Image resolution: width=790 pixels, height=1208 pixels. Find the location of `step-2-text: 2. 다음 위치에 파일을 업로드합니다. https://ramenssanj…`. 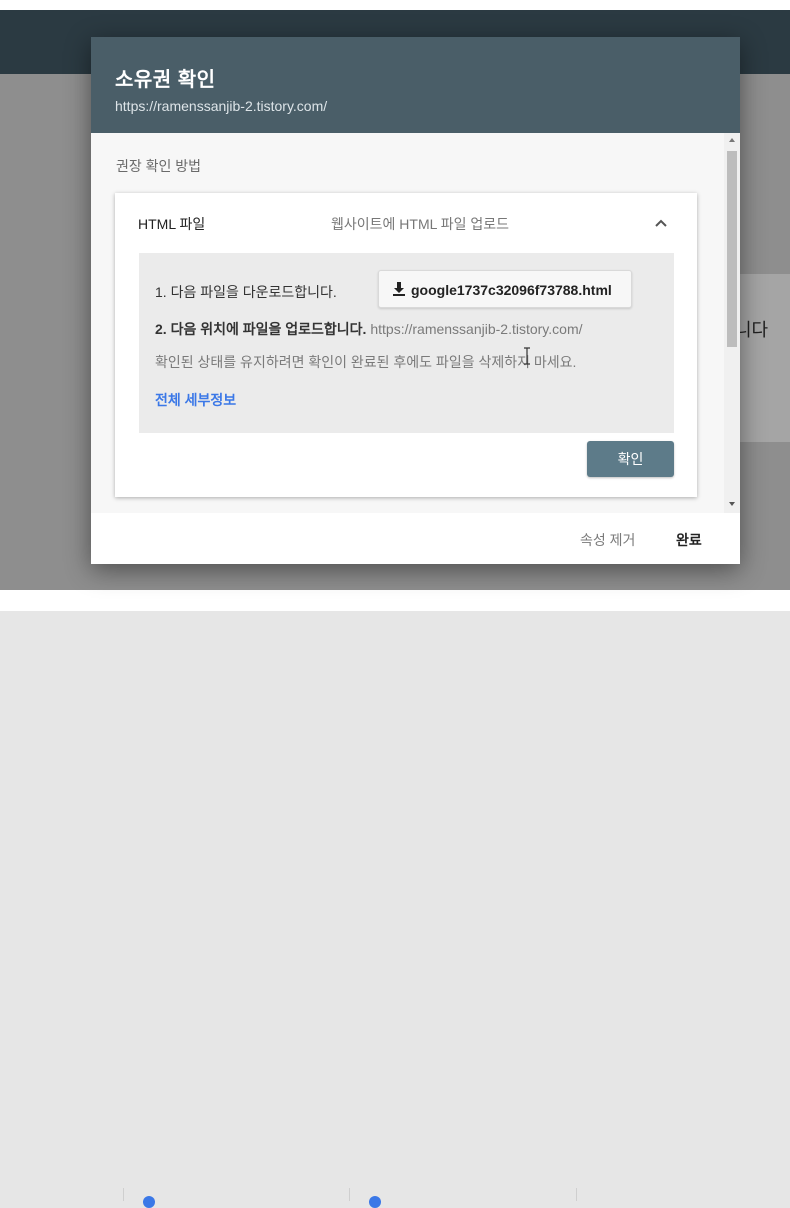

step-2-text: 2. 다음 위치에 파일을 업로드합니다. https://ramenssanj… is located at coordinates (369, 329).